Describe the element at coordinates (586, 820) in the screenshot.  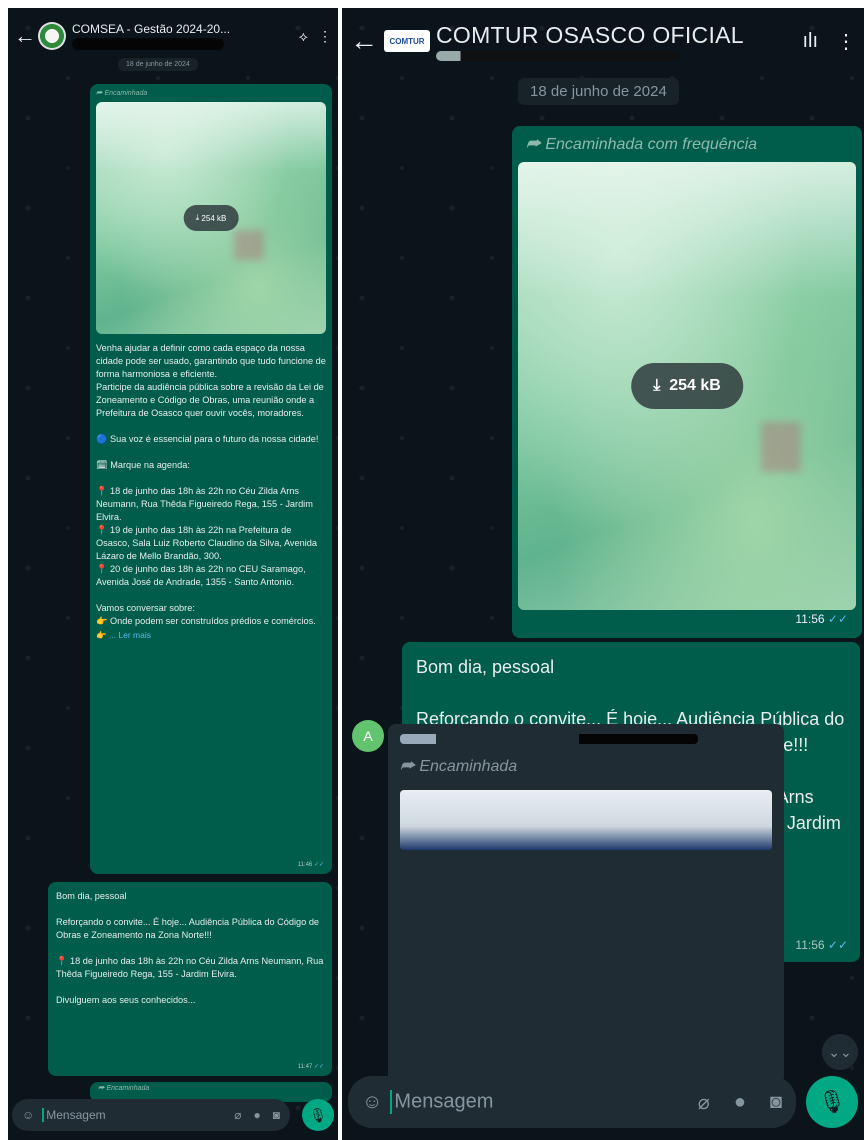
I see `image-preview` at that location.